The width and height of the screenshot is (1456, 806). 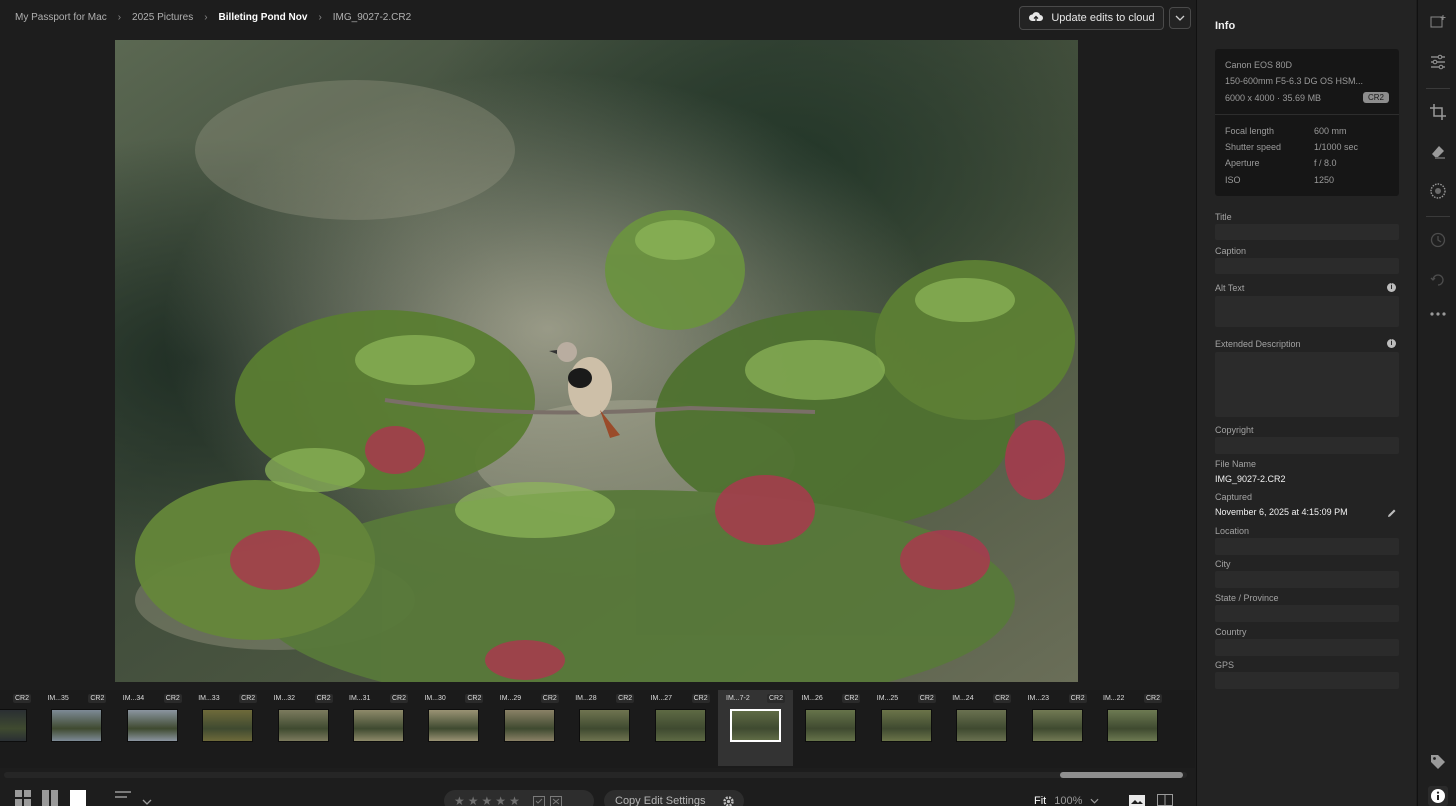 I want to click on breadcrumb-item-album: Billeting Pond Nov, so click(x=263, y=17).